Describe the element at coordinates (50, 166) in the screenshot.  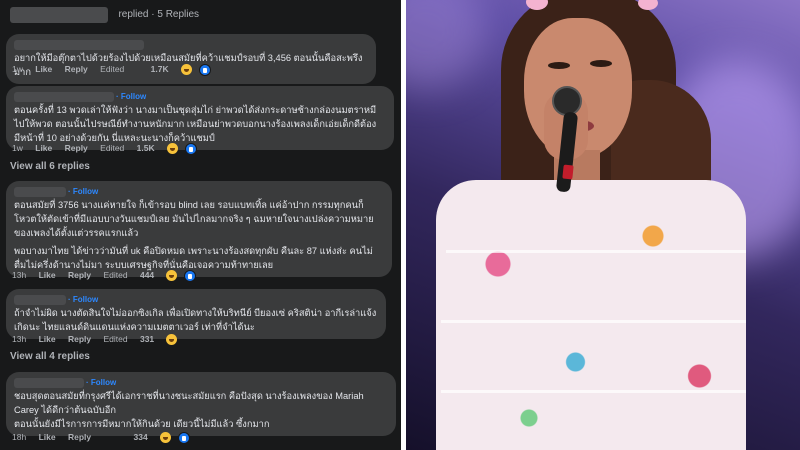
I see `view-all-replies: View all 6 replies` at that location.